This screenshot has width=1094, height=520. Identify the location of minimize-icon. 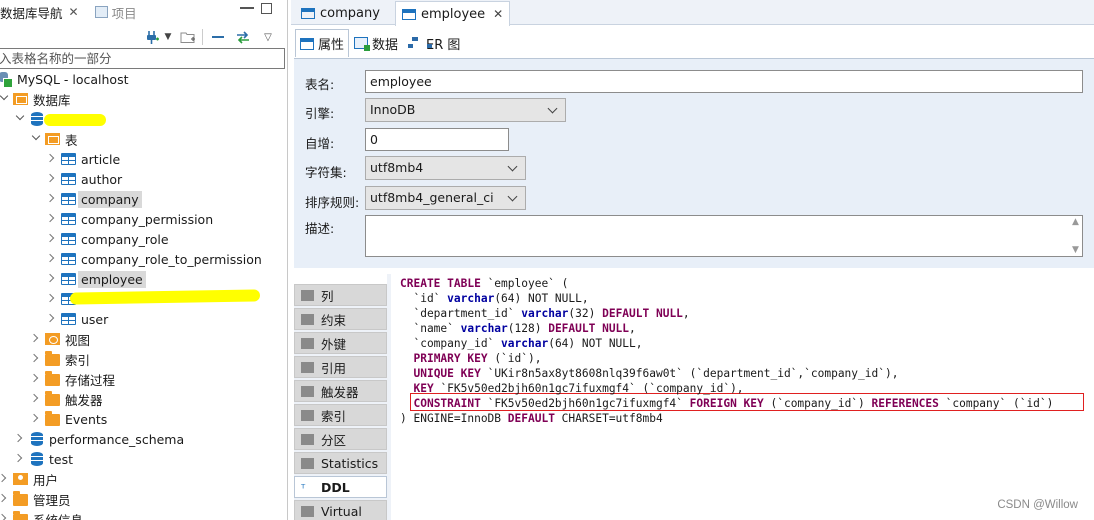
(247, 8).